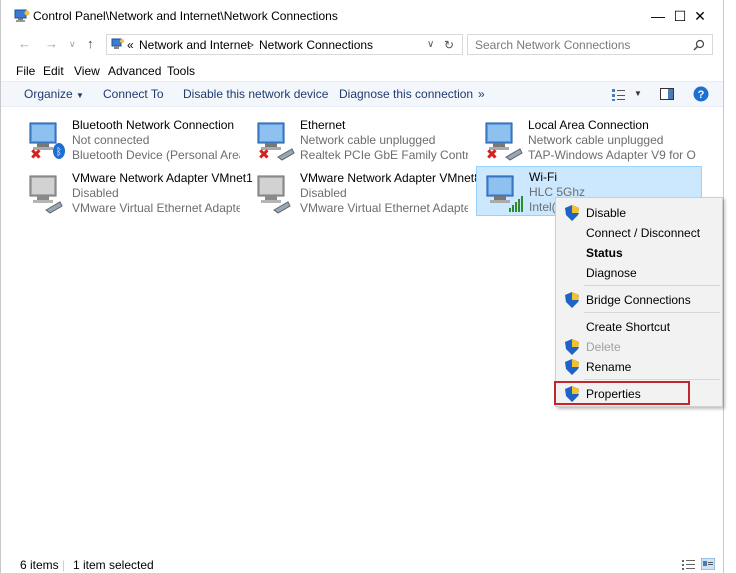 The width and height of the screenshot is (736, 573). I want to click on connection-device: Intel(, so click(542, 207).